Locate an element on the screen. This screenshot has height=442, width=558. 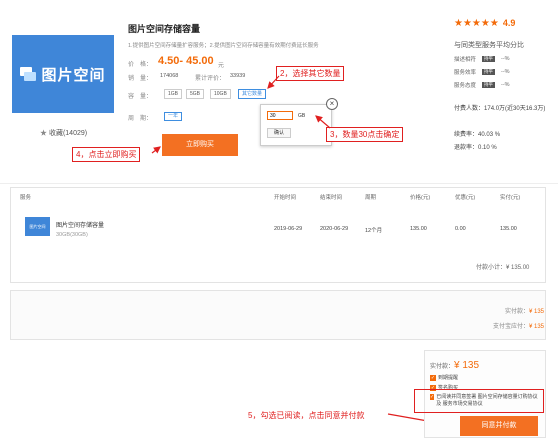
rating-row: 服务效率 持平 --% is located at coordinates (482, 72).